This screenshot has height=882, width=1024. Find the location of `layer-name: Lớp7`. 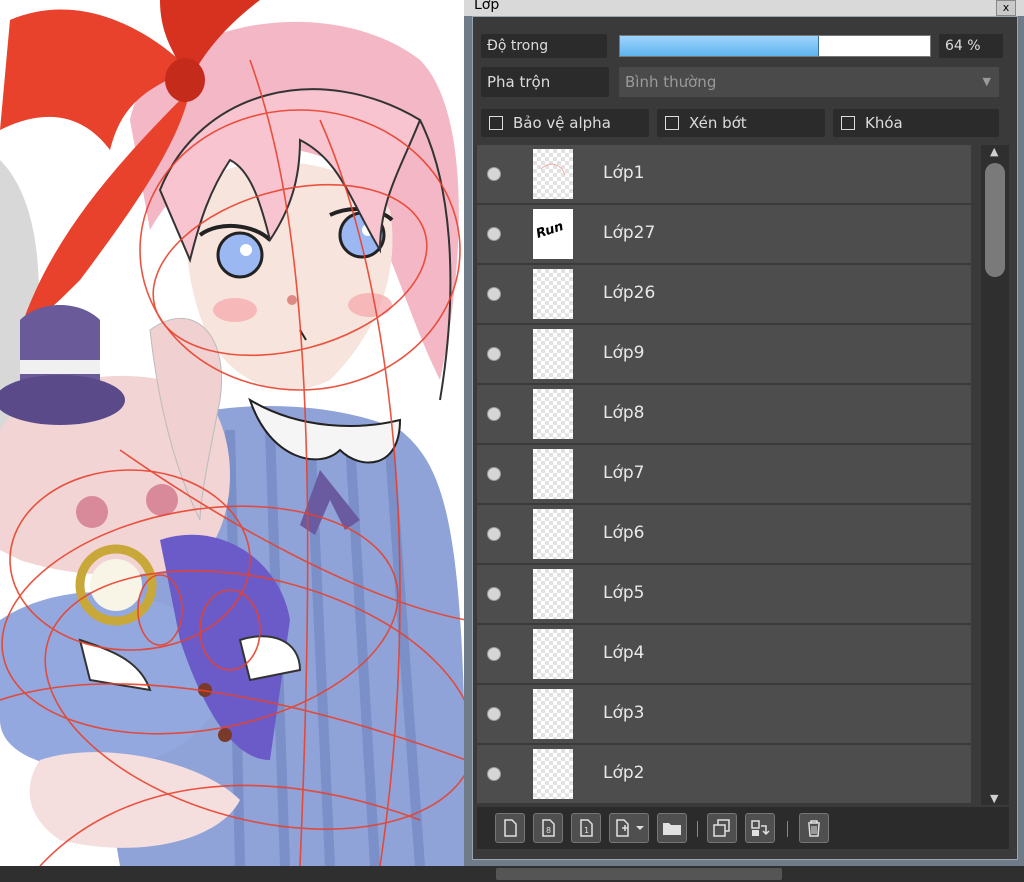

layer-name: Lớp7 is located at coordinates (624, 473).